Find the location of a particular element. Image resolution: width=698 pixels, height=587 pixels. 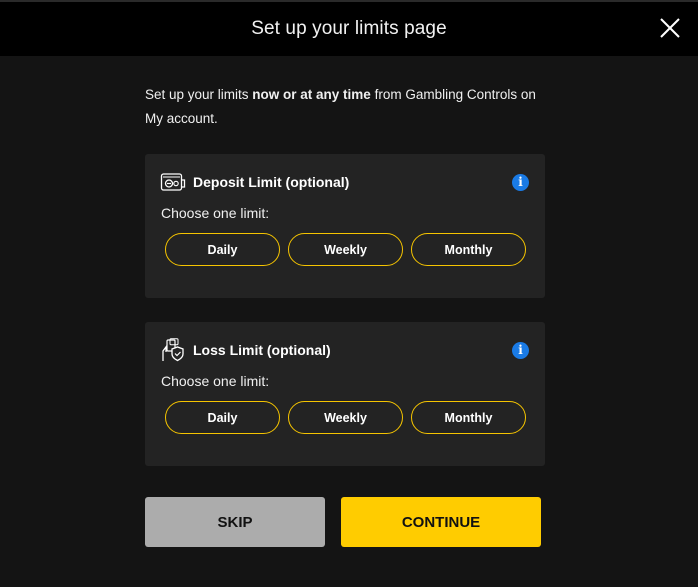

deposit-limit-title: Deposit Limit (optional) is located at coordinates (271, 182).